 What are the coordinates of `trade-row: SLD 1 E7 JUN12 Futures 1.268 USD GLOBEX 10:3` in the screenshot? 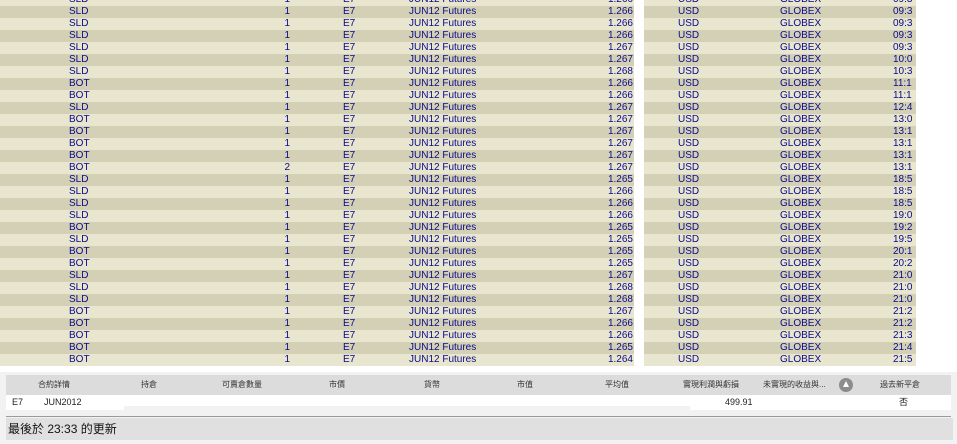 It's located at (478, 72).